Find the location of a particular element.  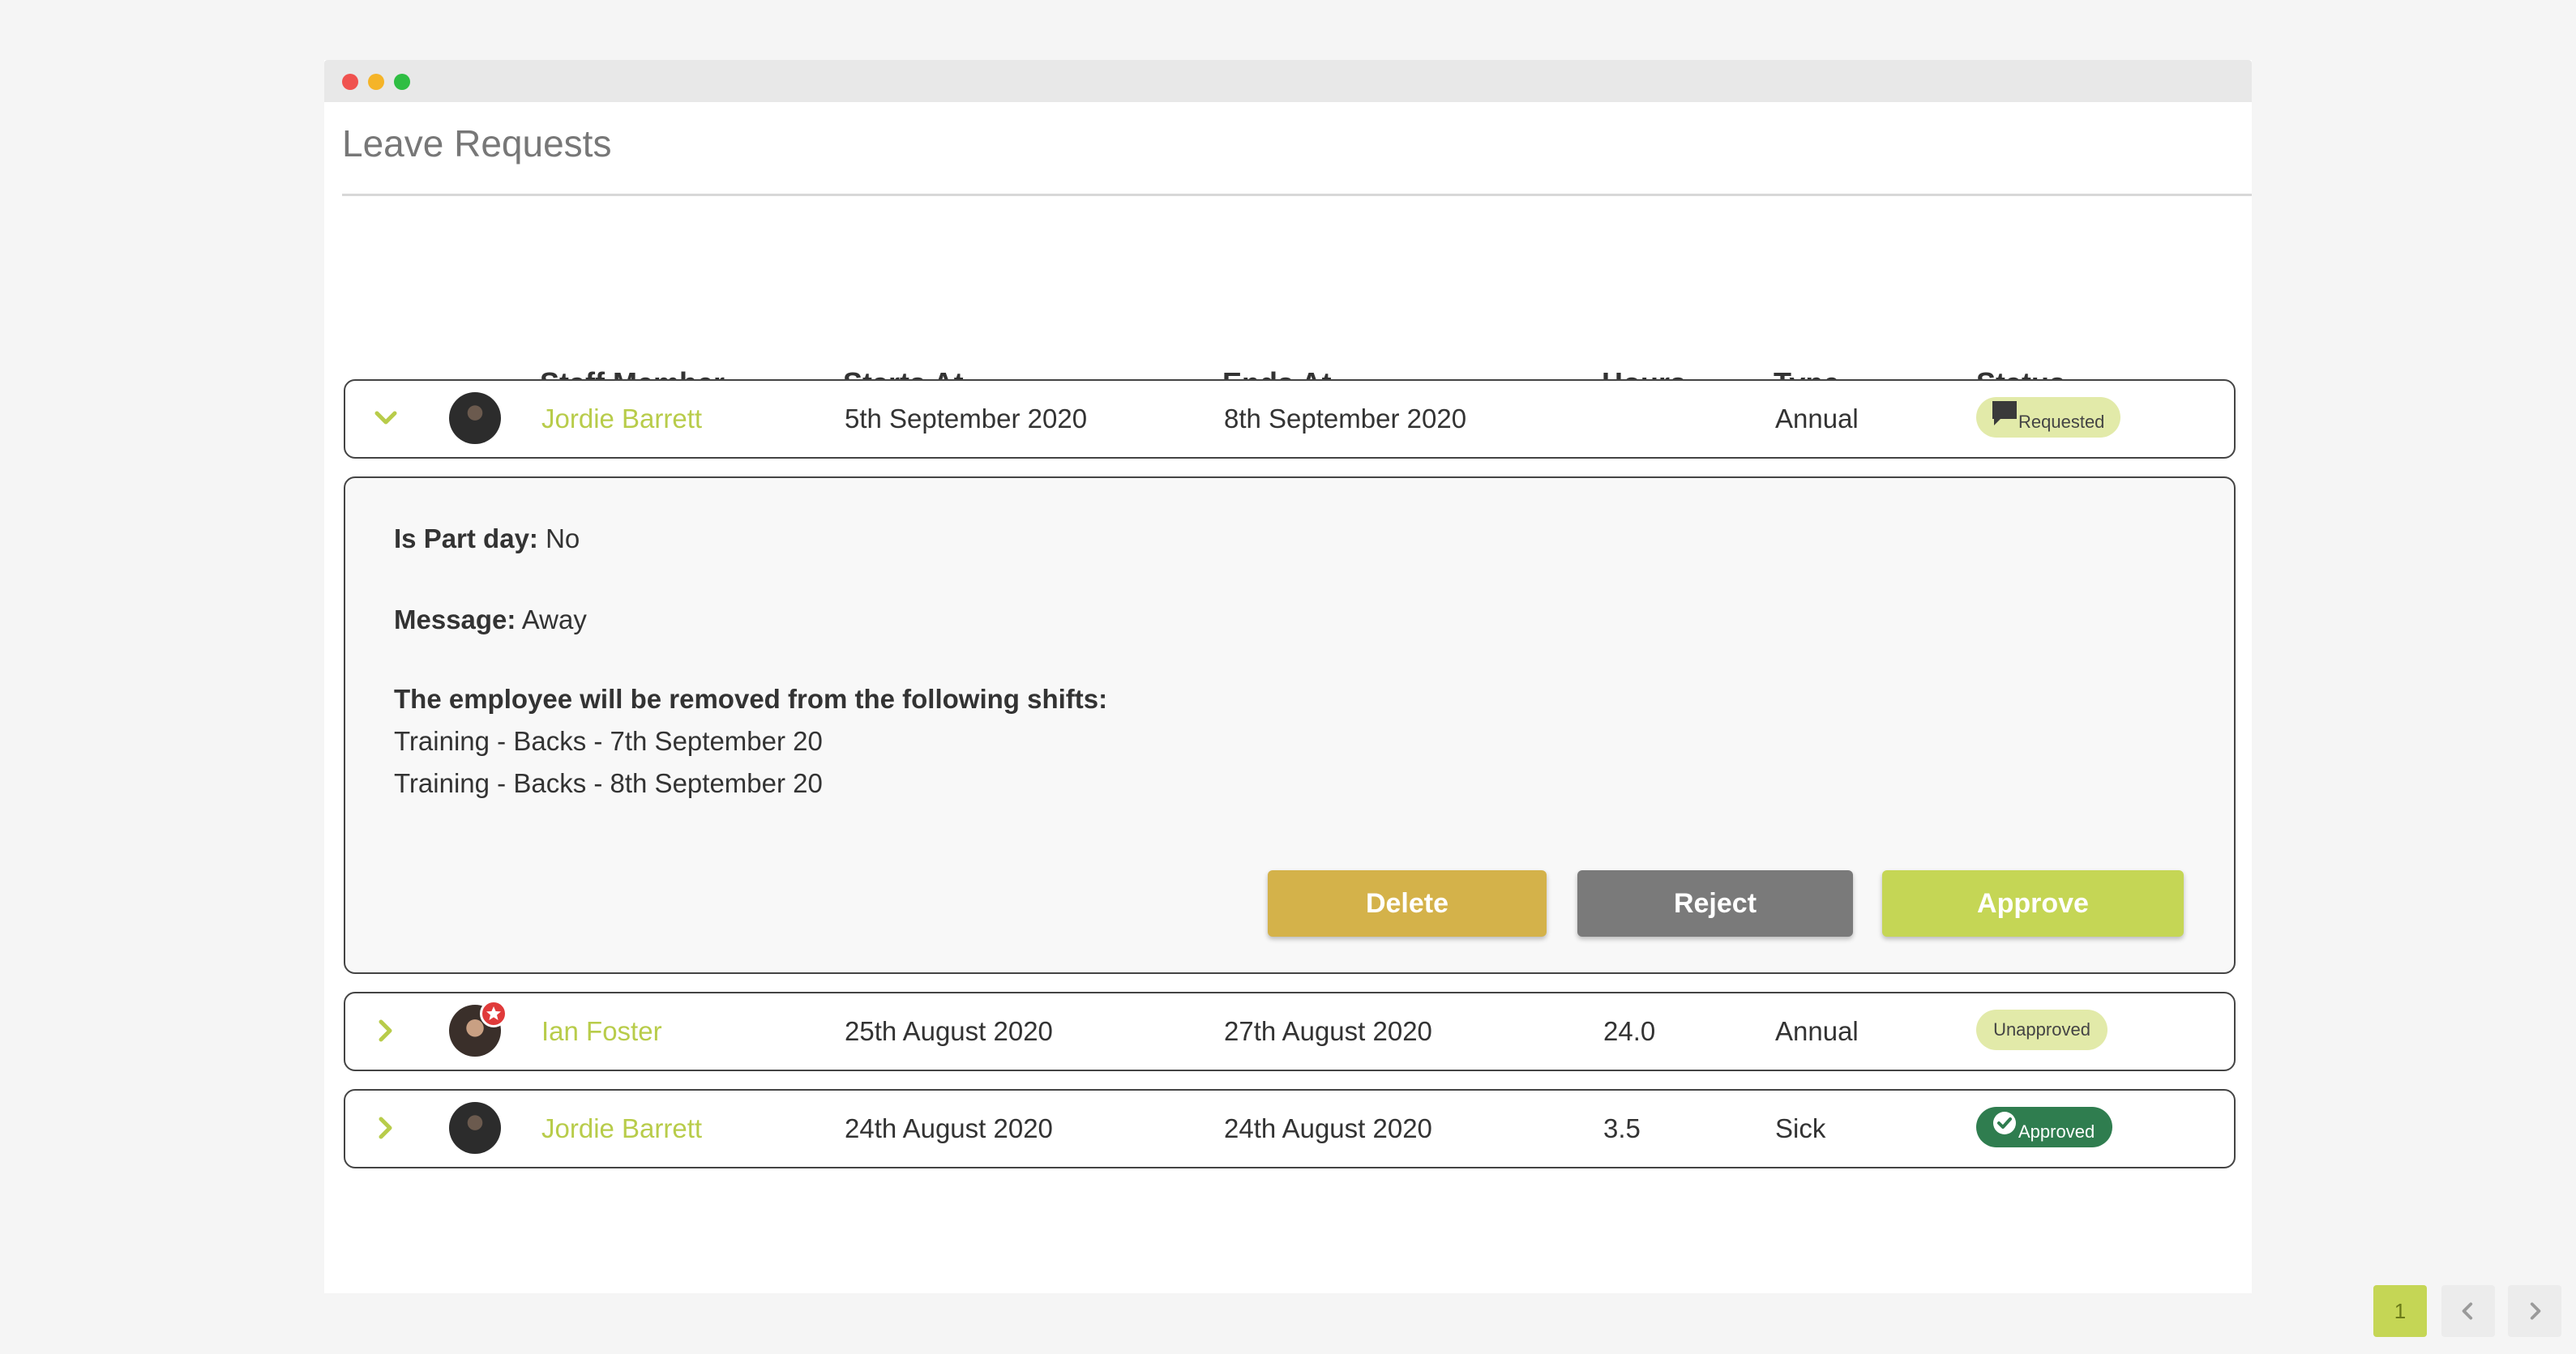

status-badge: Requested is located at coordinates (2048, 418).